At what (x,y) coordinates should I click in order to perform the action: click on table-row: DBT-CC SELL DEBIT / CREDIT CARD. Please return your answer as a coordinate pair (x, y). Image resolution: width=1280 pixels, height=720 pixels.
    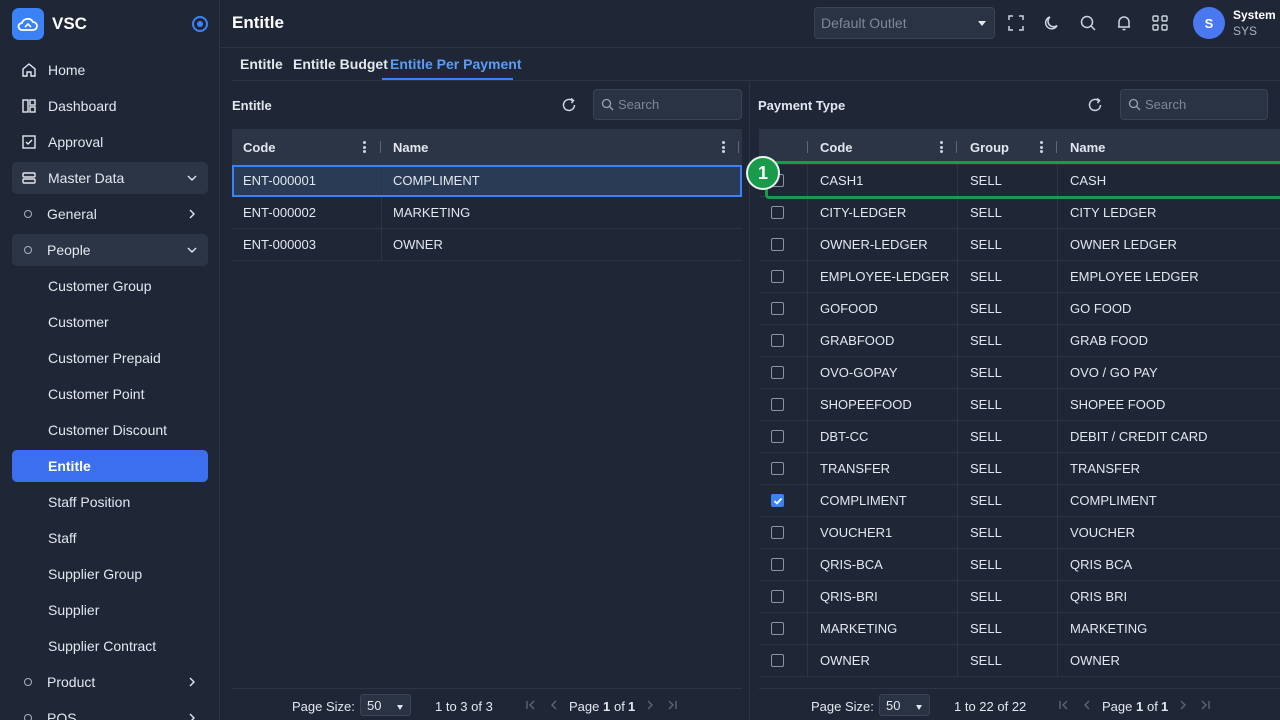
    Looking at the image, I should click on (1019, 437).